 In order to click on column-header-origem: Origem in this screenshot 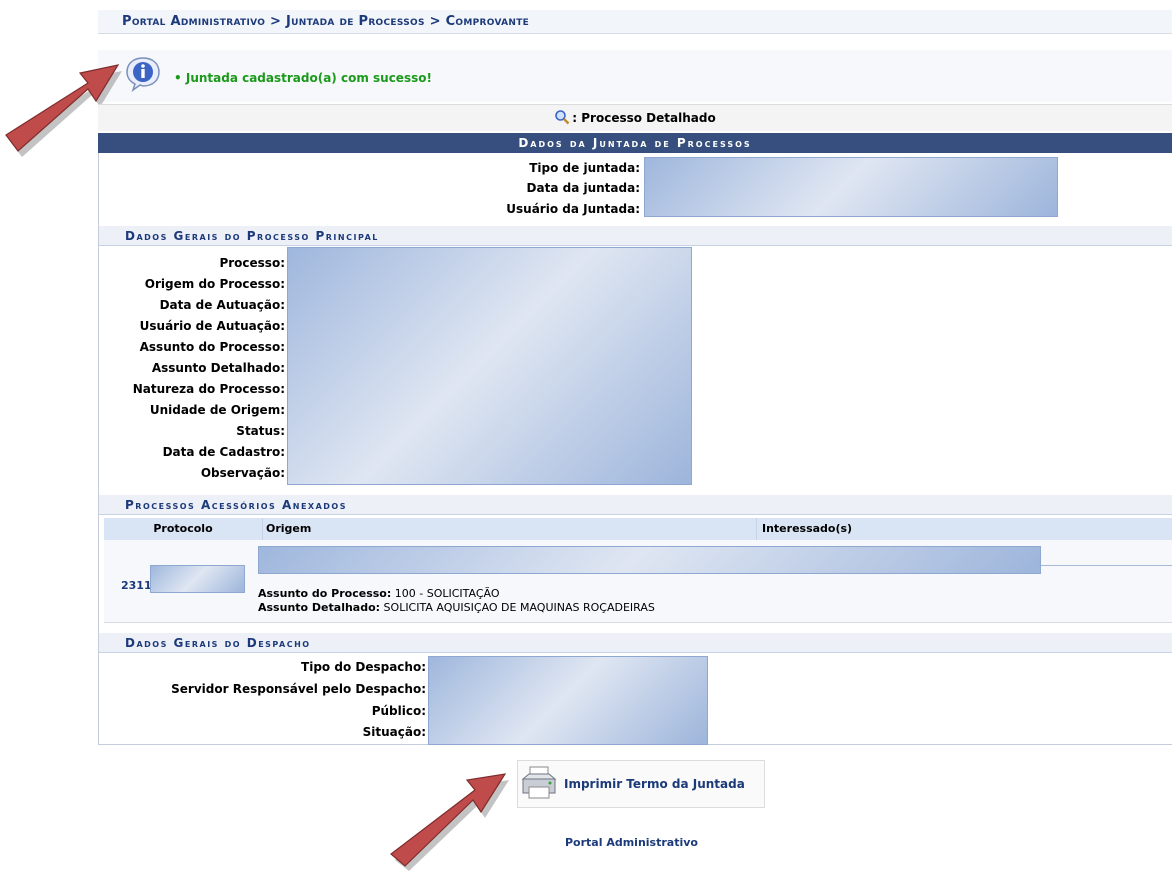, I will do `click(511, 529)`.